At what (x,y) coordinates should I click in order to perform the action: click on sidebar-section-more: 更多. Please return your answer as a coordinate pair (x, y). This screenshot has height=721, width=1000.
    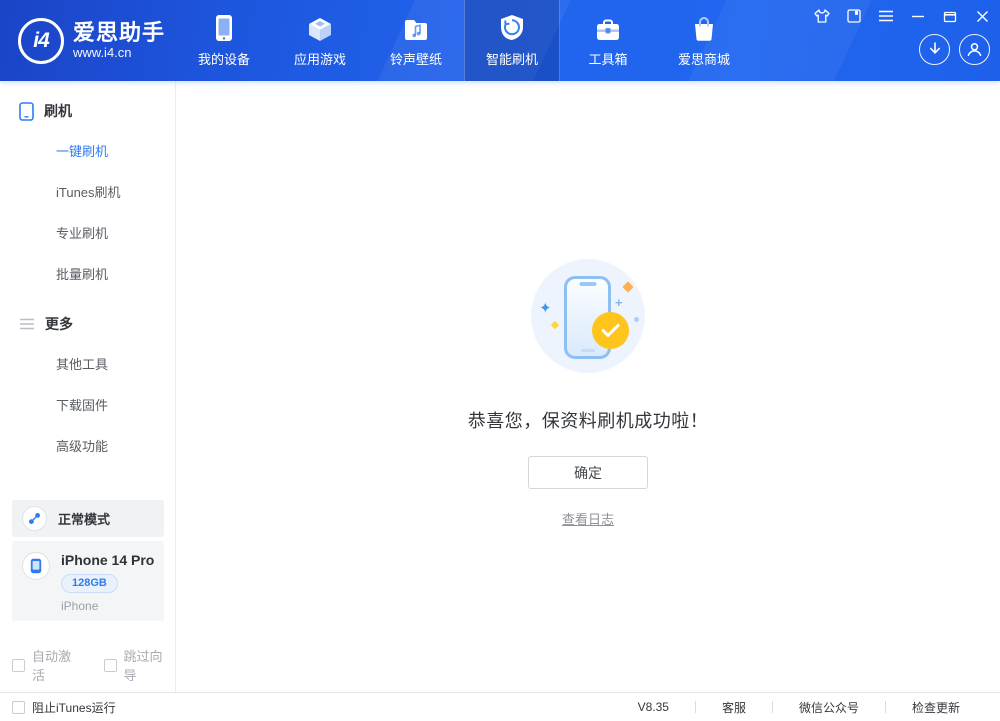
    Looking at the image, I should click on (97, 324).